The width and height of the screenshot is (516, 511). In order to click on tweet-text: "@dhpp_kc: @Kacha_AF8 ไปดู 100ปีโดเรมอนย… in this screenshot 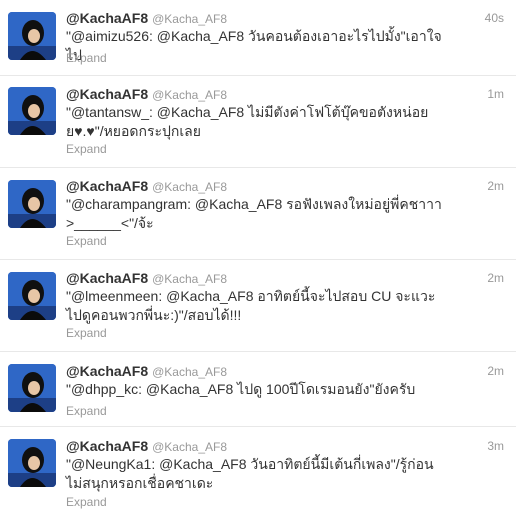, I will do `click(241, 389)`.